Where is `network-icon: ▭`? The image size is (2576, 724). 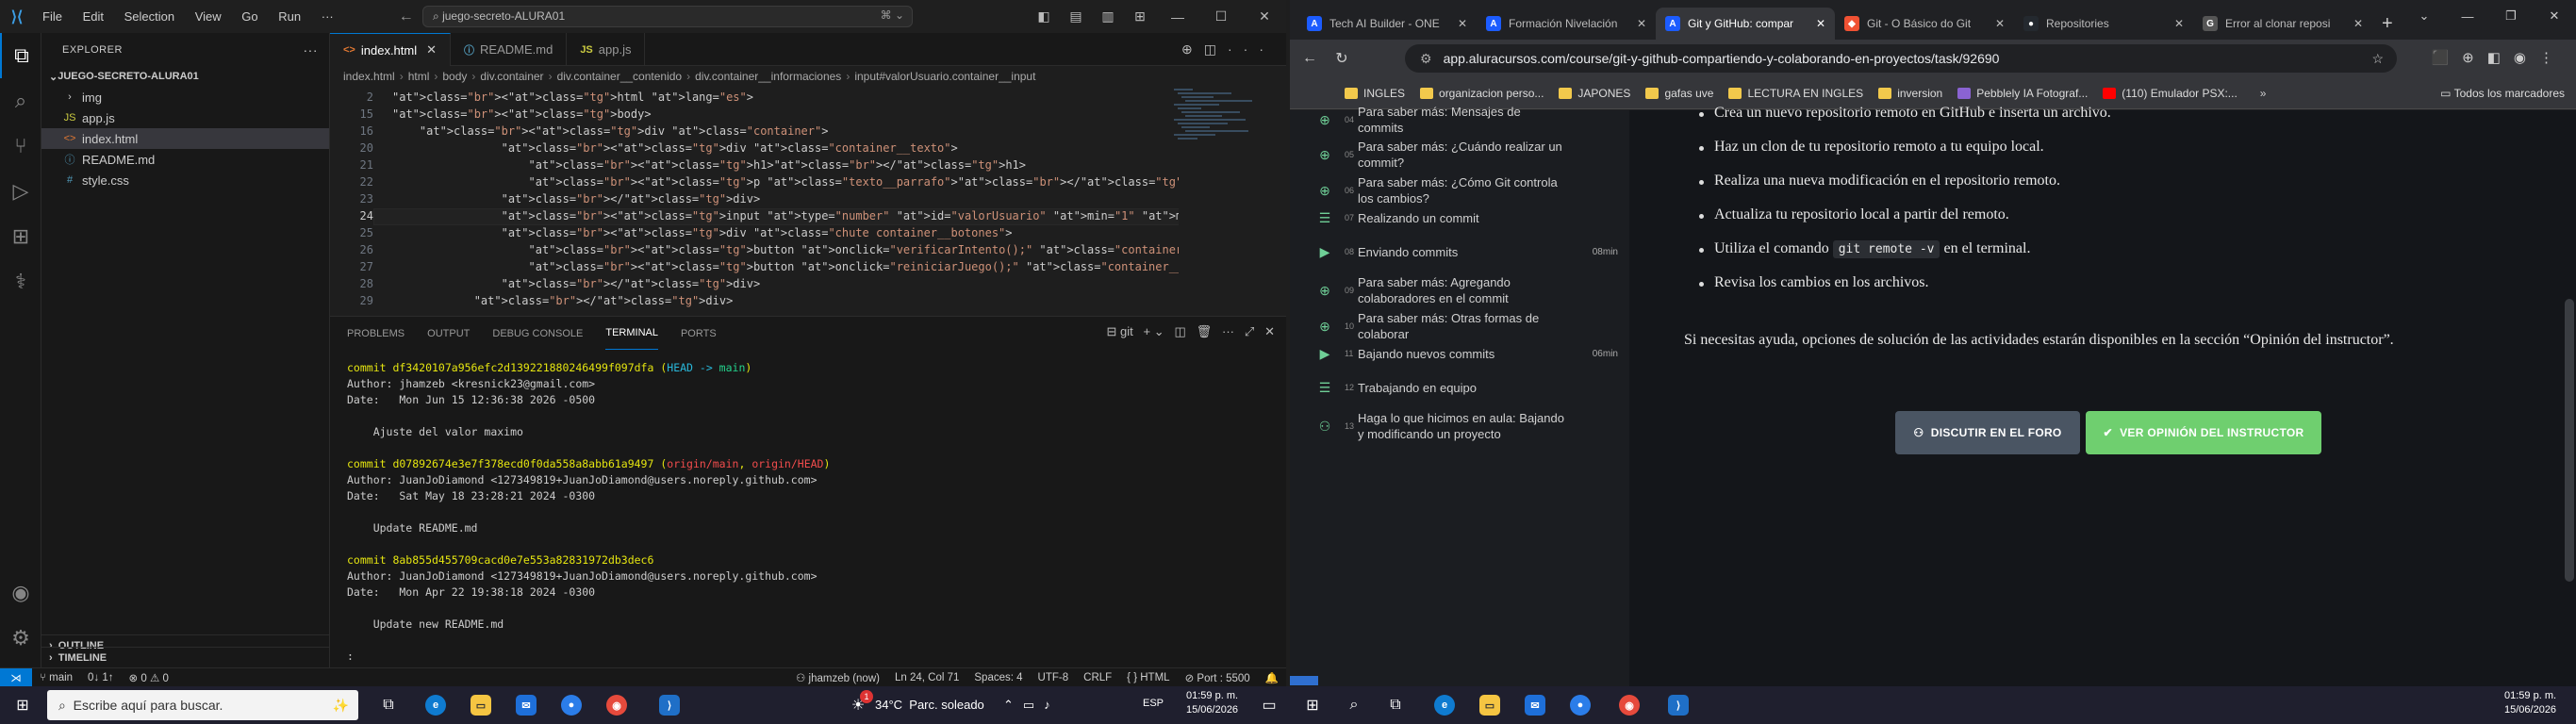
network-icon: ▭ is located at coordinates (1033, 705).